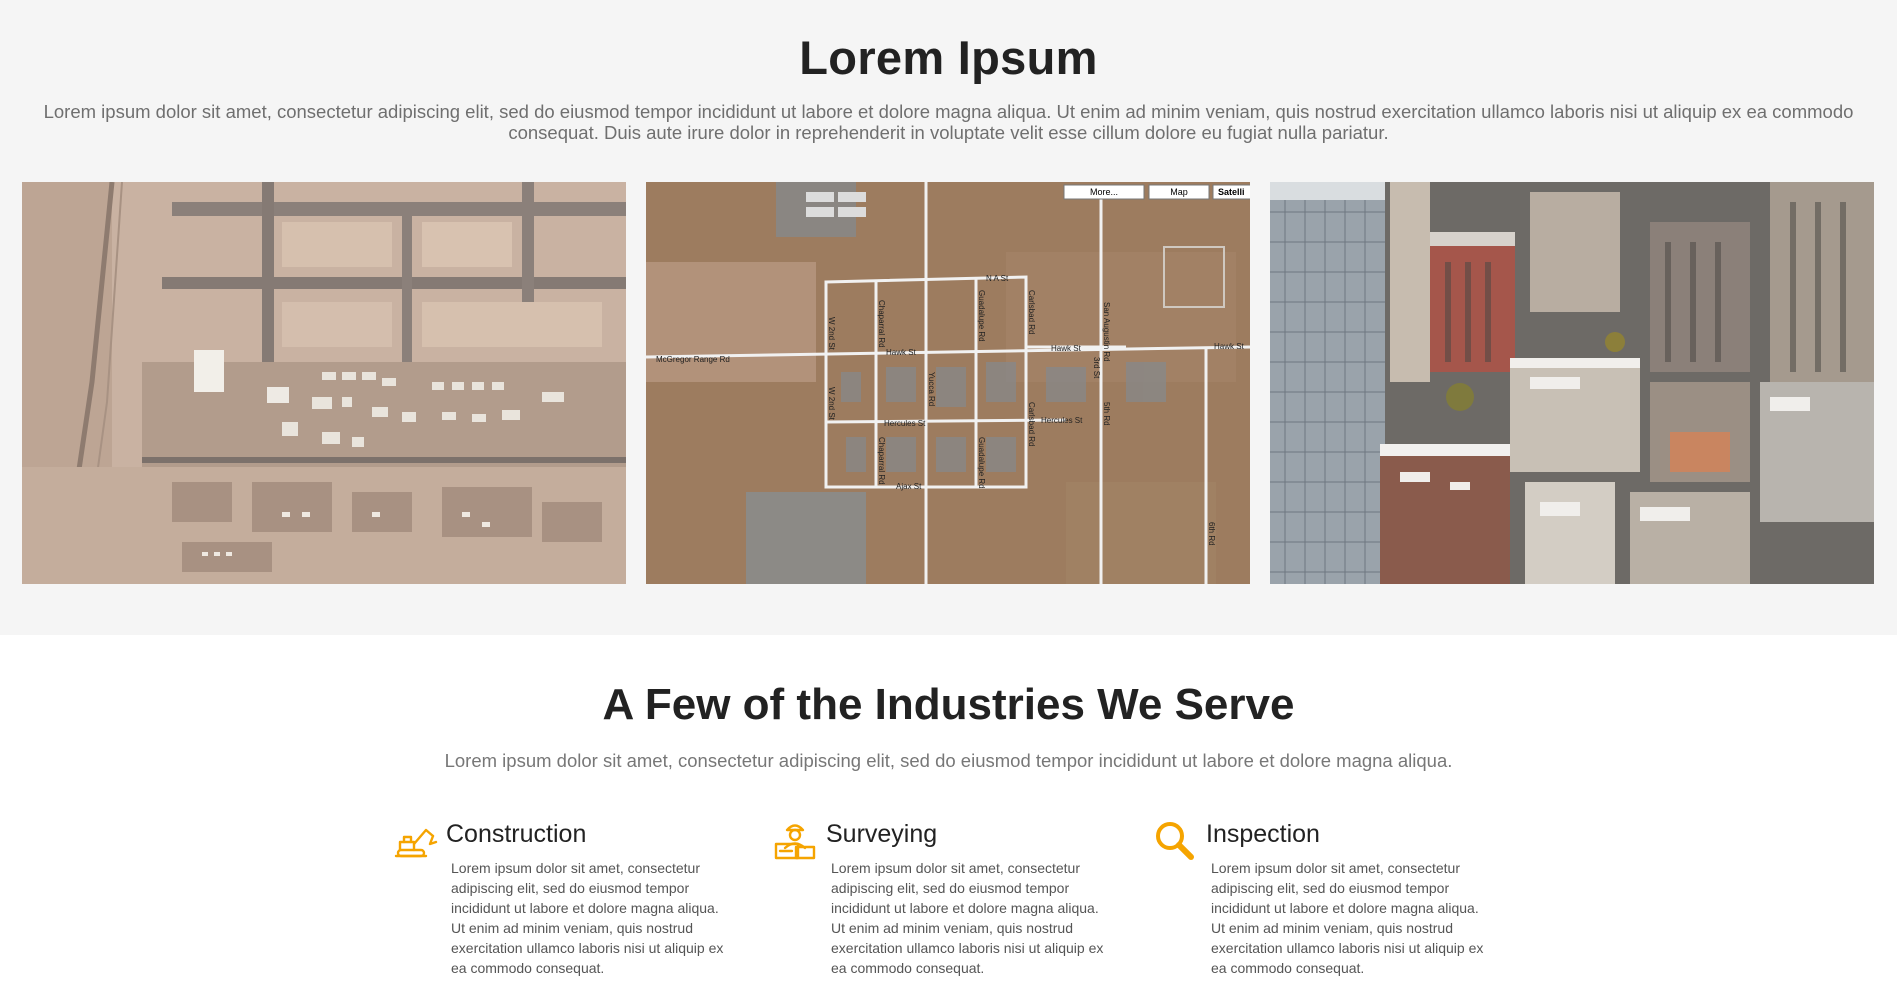  What do you see at coordinates (1106, 332) in the screenshot?
I see `map-label: San Augustin Rd` at bounding box center [1106, 332].